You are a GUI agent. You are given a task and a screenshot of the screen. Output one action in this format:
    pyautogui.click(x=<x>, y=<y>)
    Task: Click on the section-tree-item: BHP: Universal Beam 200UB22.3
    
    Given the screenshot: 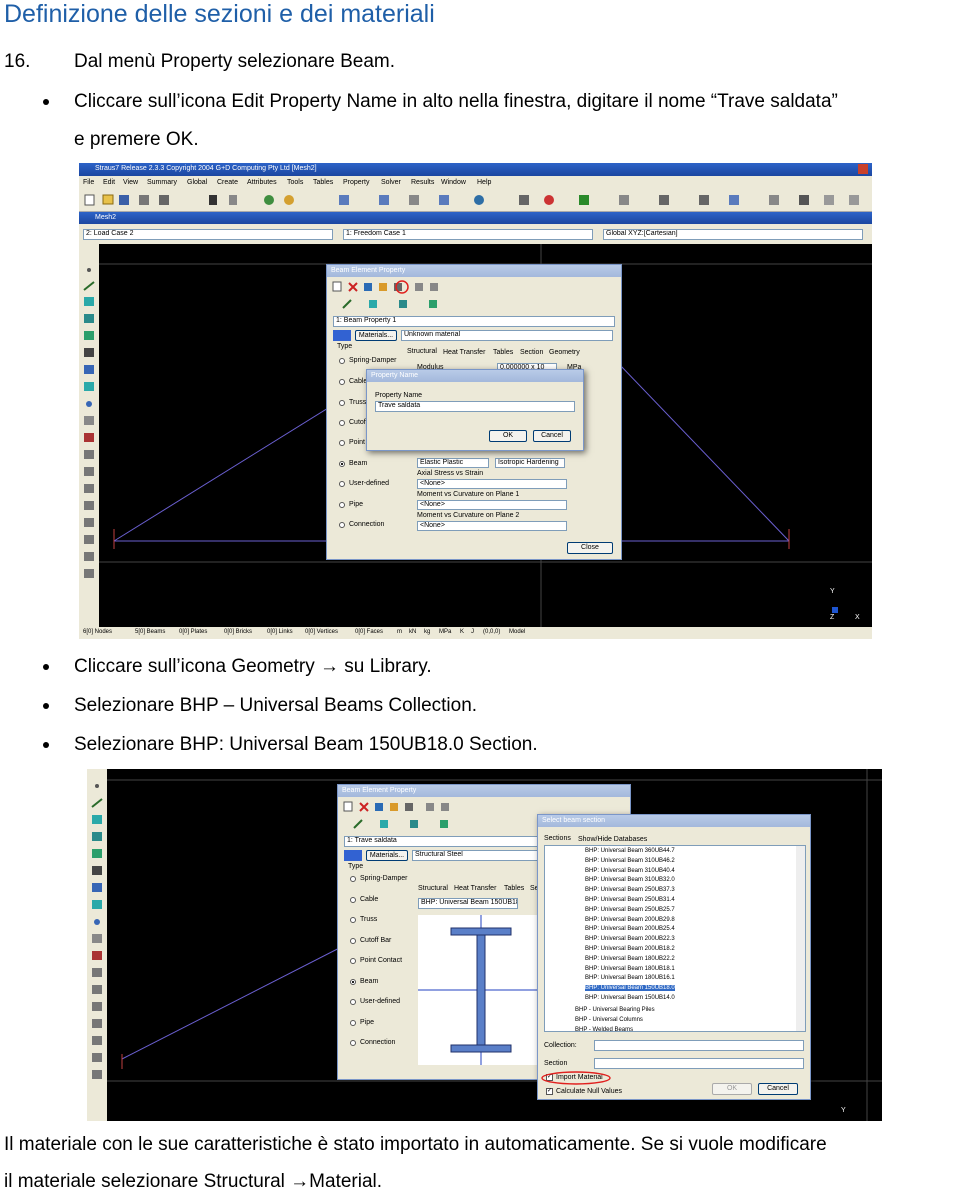 What is the action you would take?
    pyautogui.click(x=630, y=939)
    